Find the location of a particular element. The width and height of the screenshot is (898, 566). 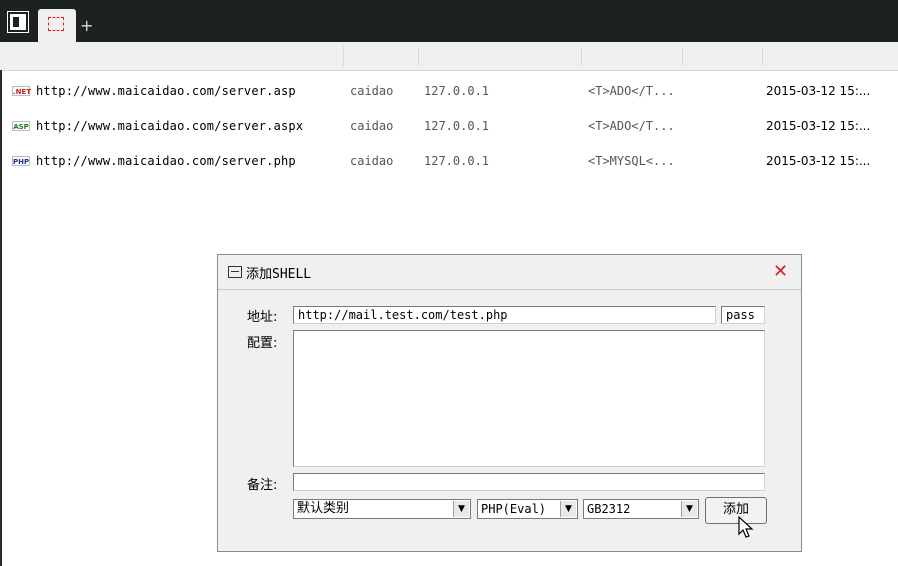

dashed-square-icon is located at coordinates (56, 24).